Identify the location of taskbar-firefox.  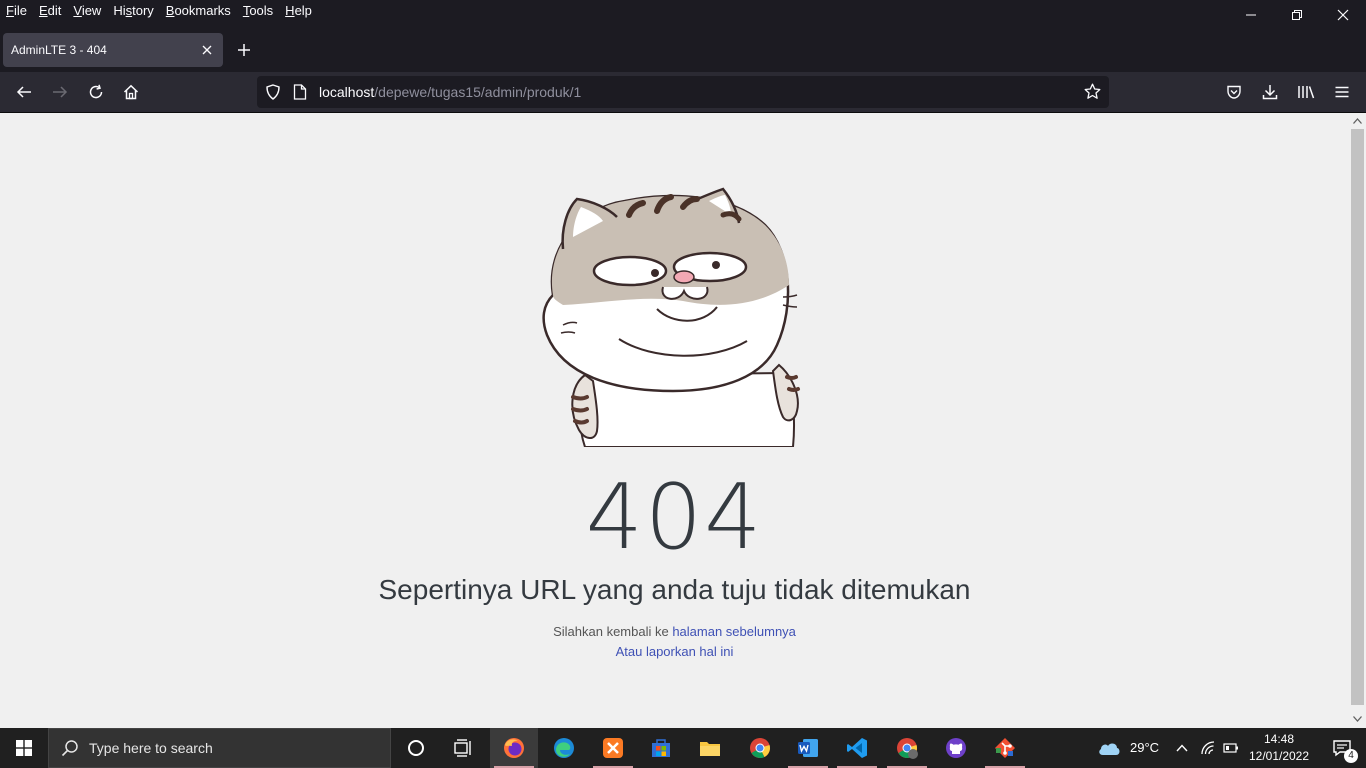
(514, 748).